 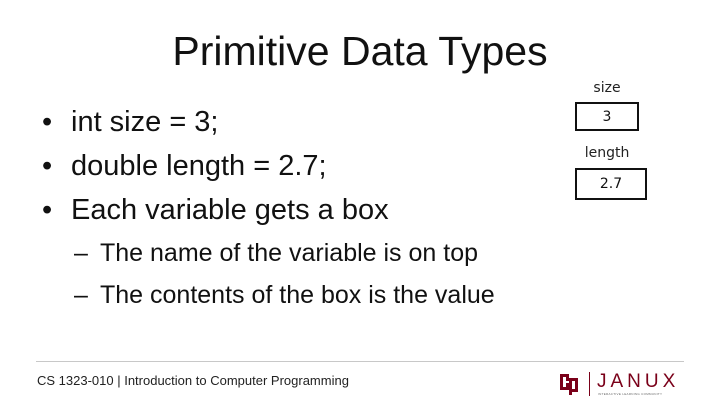 I want to click on bullet-text: double length = 2.7;, so click(x=199, y=166).